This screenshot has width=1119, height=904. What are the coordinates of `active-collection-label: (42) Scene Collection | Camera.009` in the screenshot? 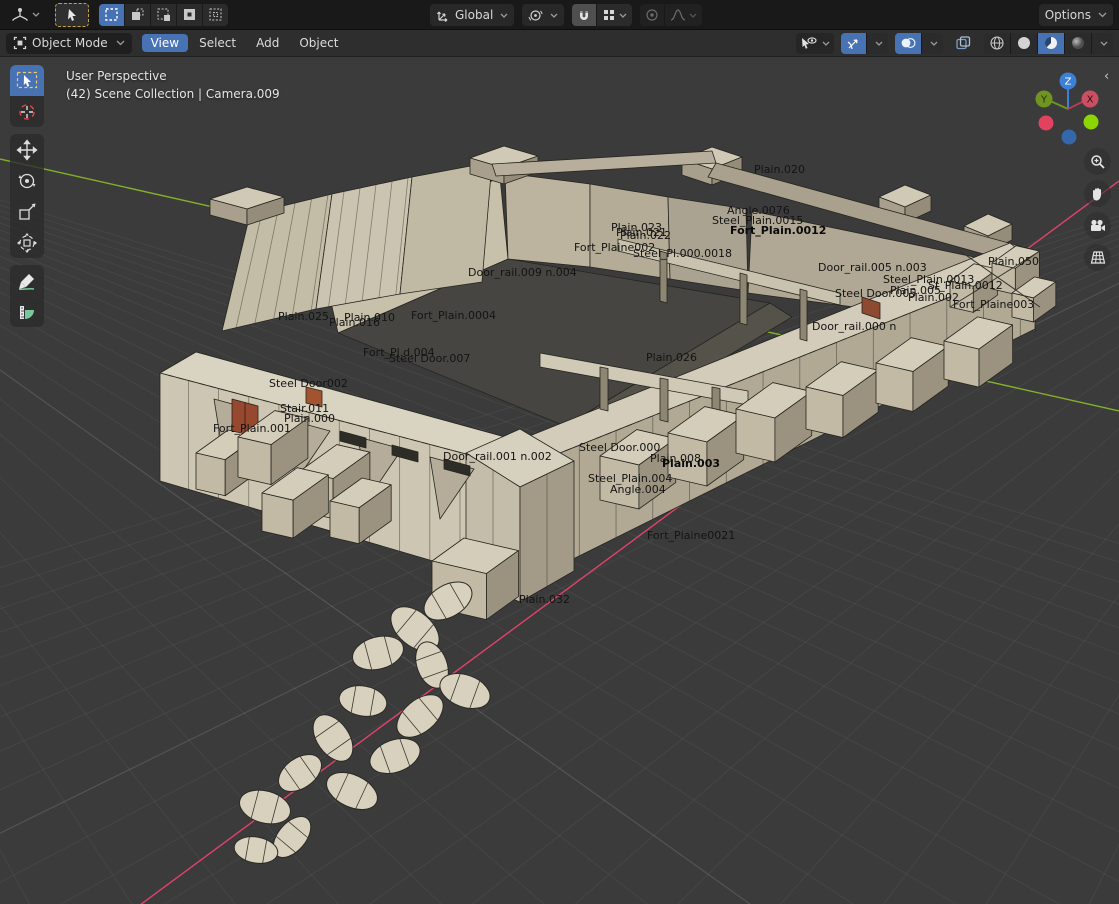 It's located at (173, 94).